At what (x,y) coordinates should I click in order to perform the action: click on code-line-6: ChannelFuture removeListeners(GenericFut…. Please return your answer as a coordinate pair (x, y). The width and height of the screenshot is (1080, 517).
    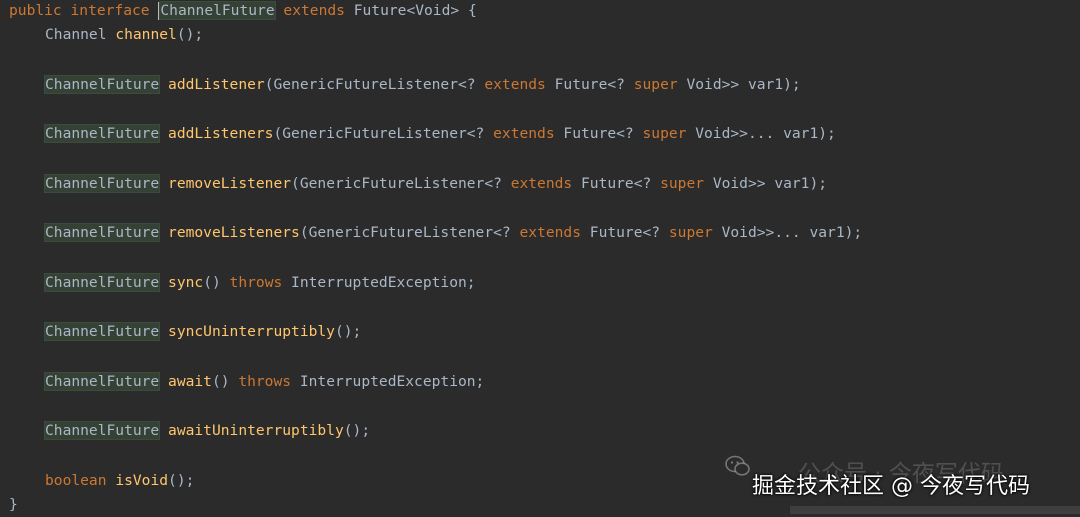
    Looking at the image, I should click on (435, 233).